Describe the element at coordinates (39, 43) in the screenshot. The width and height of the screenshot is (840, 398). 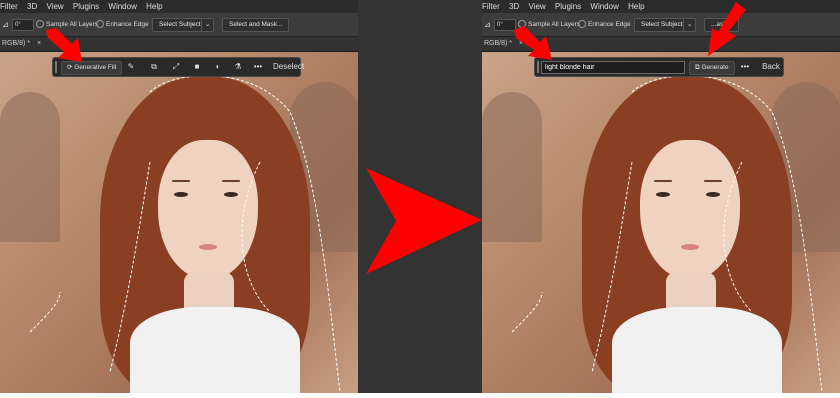
I see `close-tab-icon: ×` at that location.